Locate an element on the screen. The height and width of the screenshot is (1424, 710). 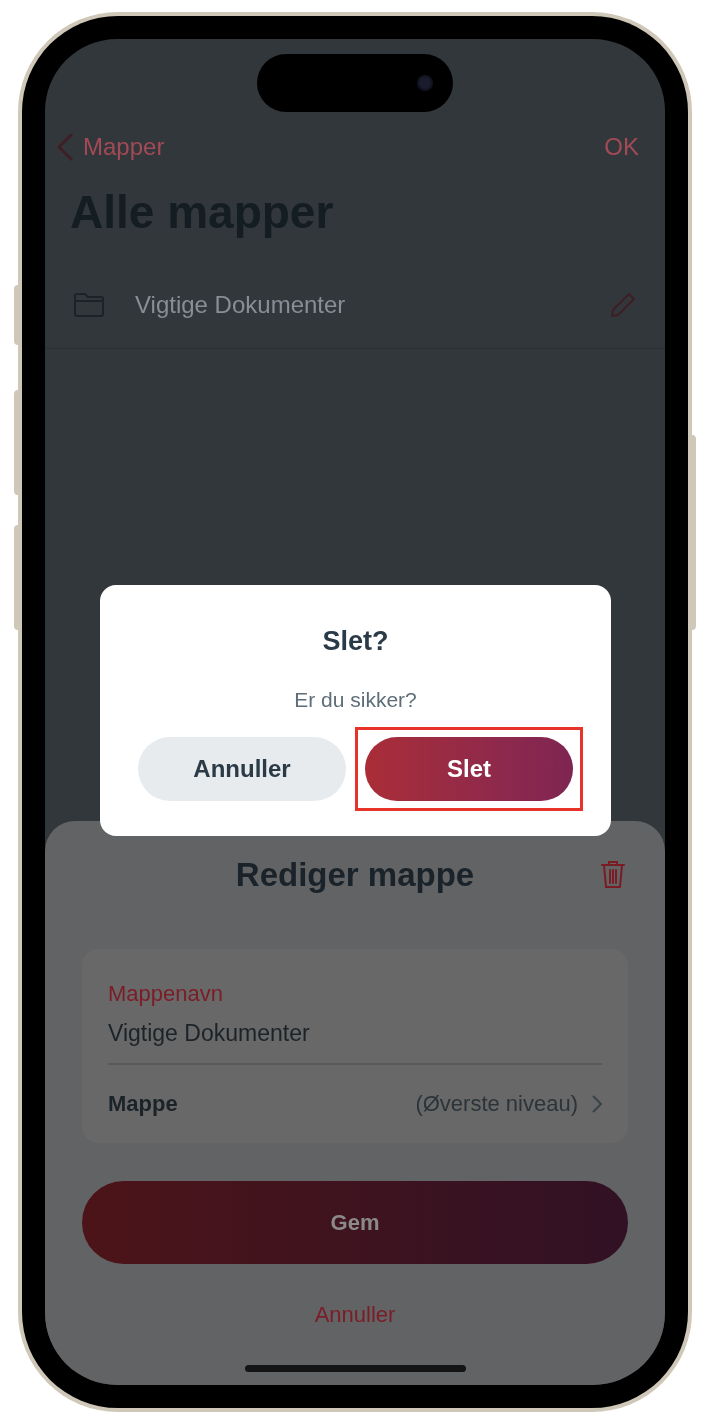
cancel-button: Annuller is located at coordinates (242, 769).